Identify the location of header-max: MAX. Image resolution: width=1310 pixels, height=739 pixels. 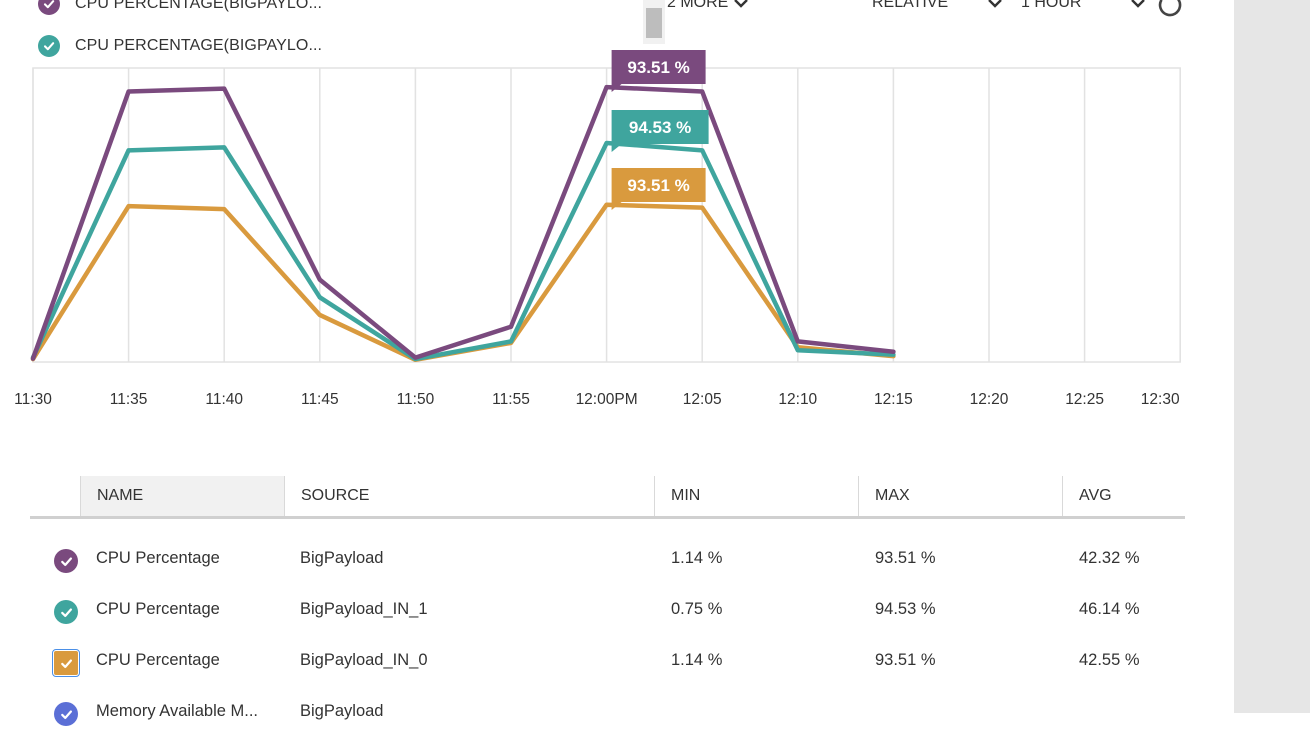
(960, 496).